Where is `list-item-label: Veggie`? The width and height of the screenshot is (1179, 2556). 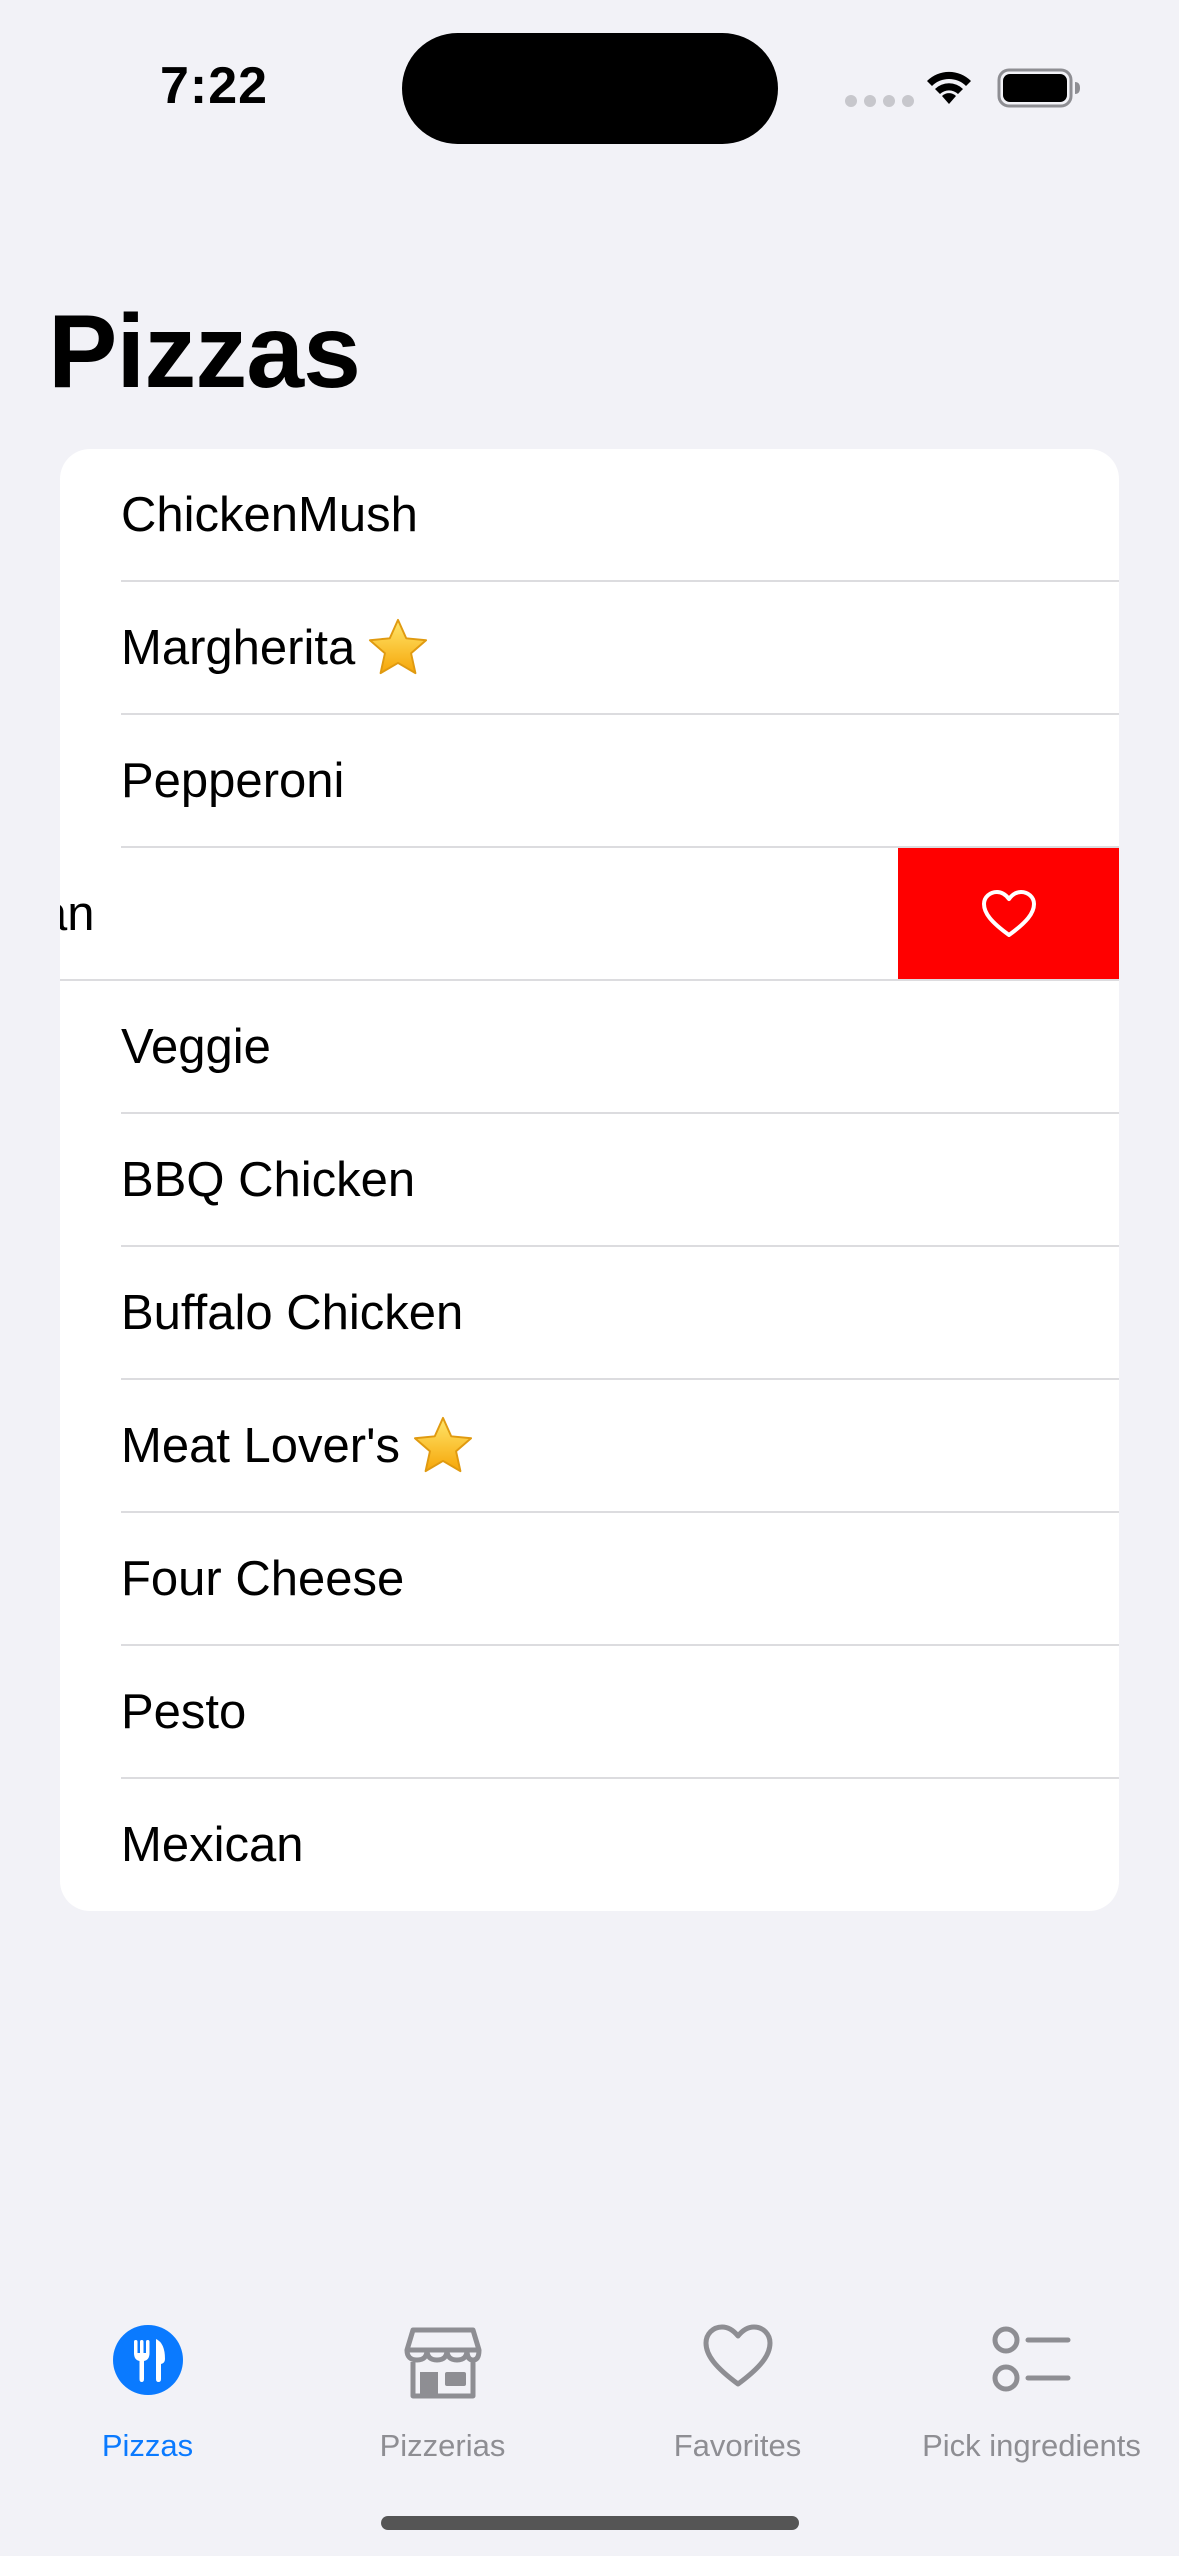
list-item-label: Veggie is located at coordinates (196, 1047).